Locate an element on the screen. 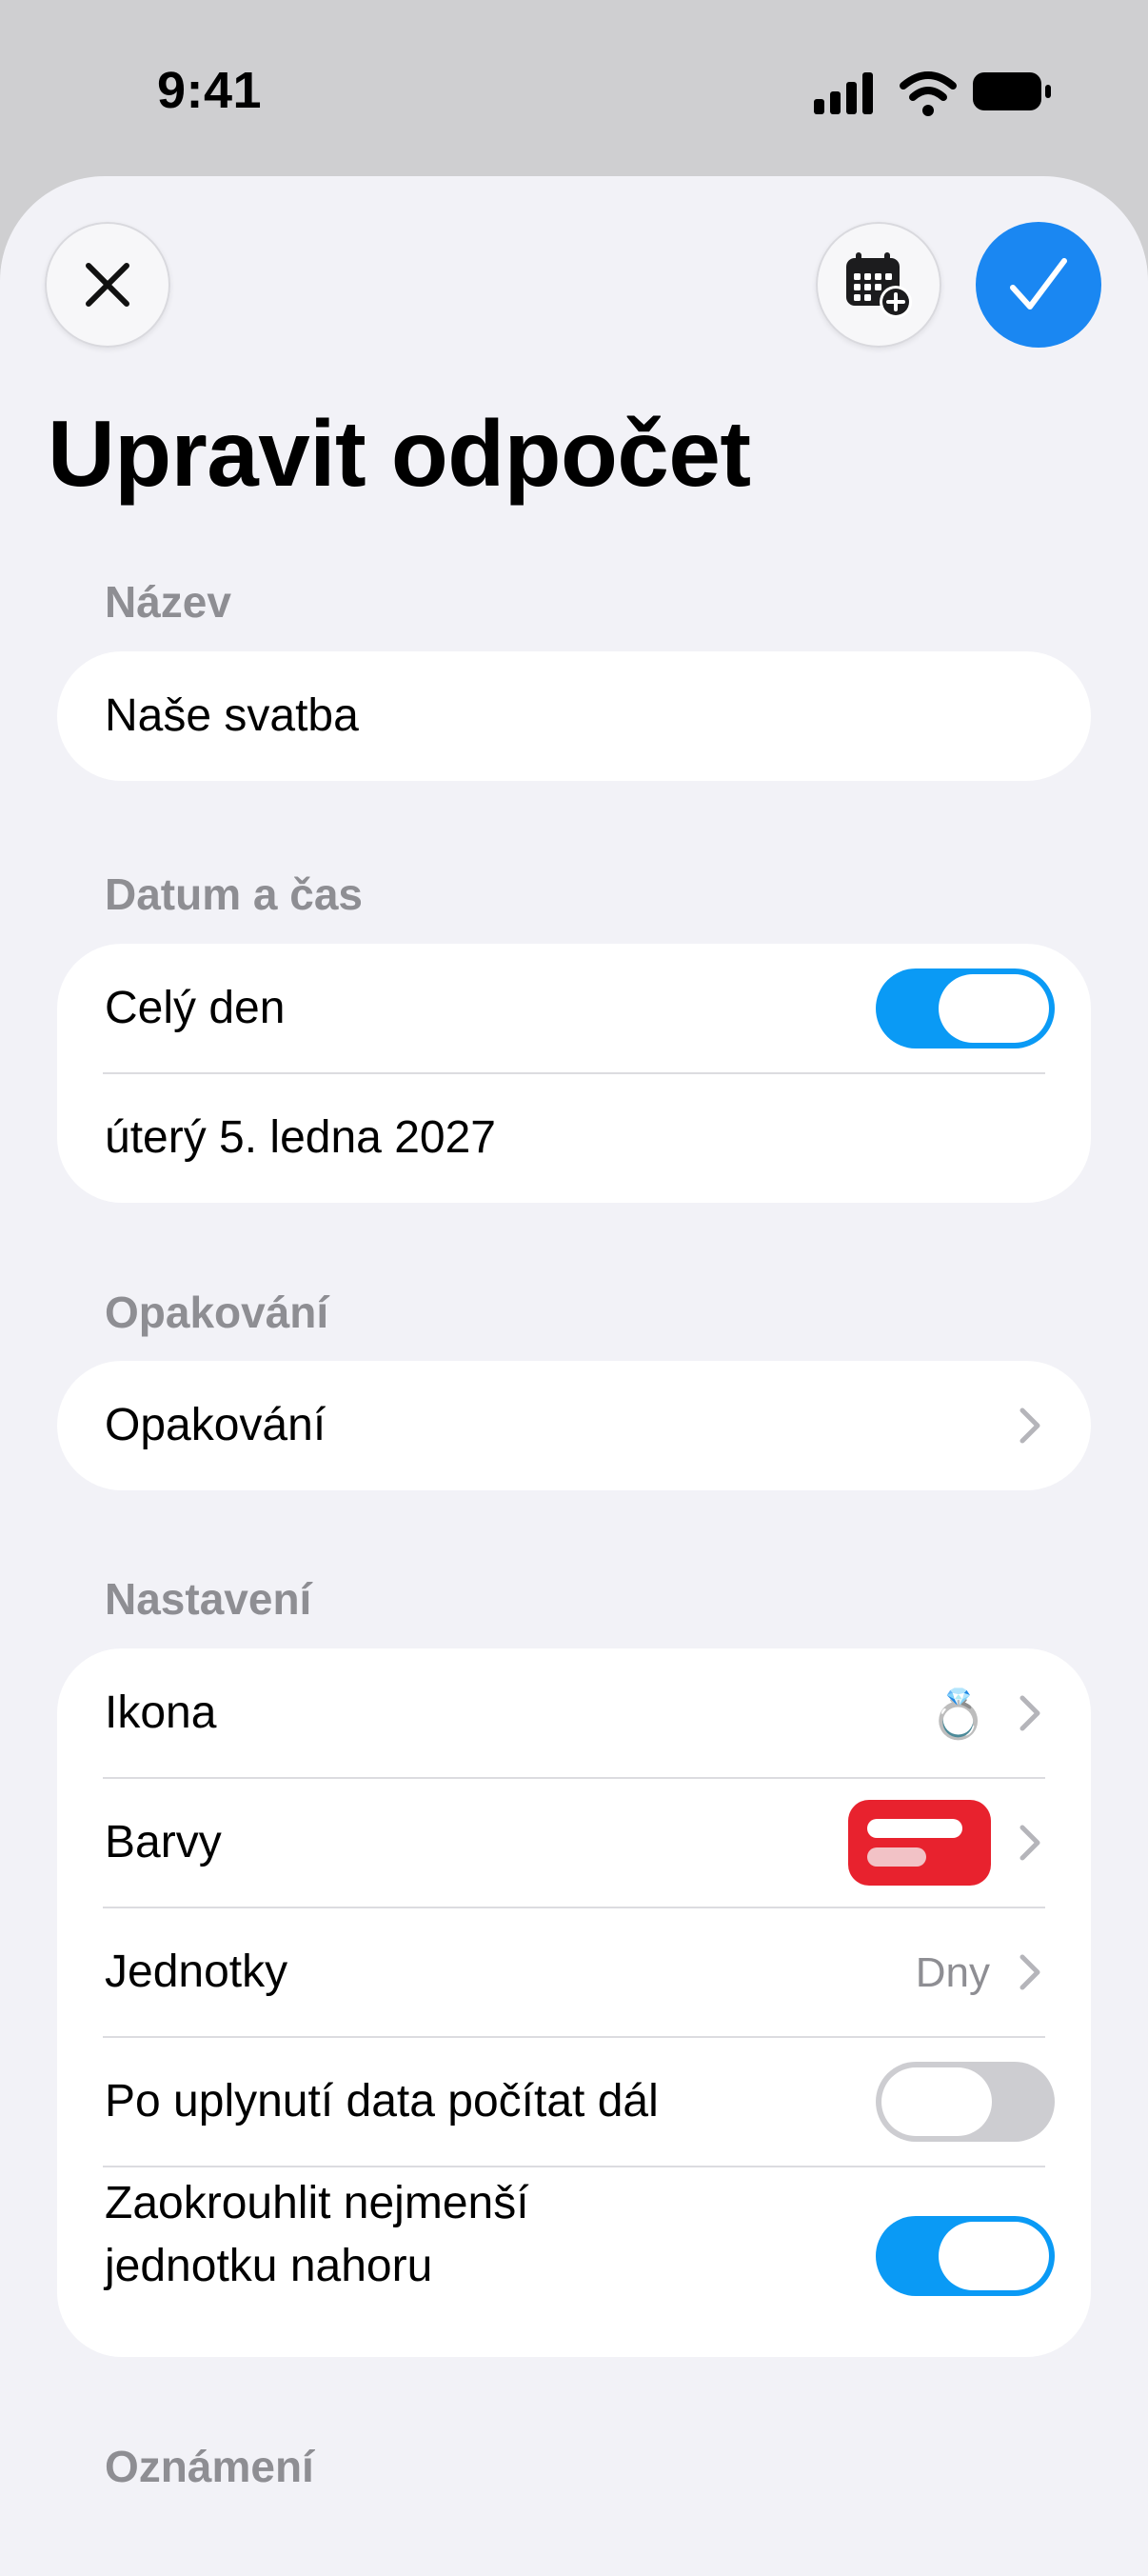 This screenshot has height=2576, width=1148. status-icons is located at coordinates (933, 98).